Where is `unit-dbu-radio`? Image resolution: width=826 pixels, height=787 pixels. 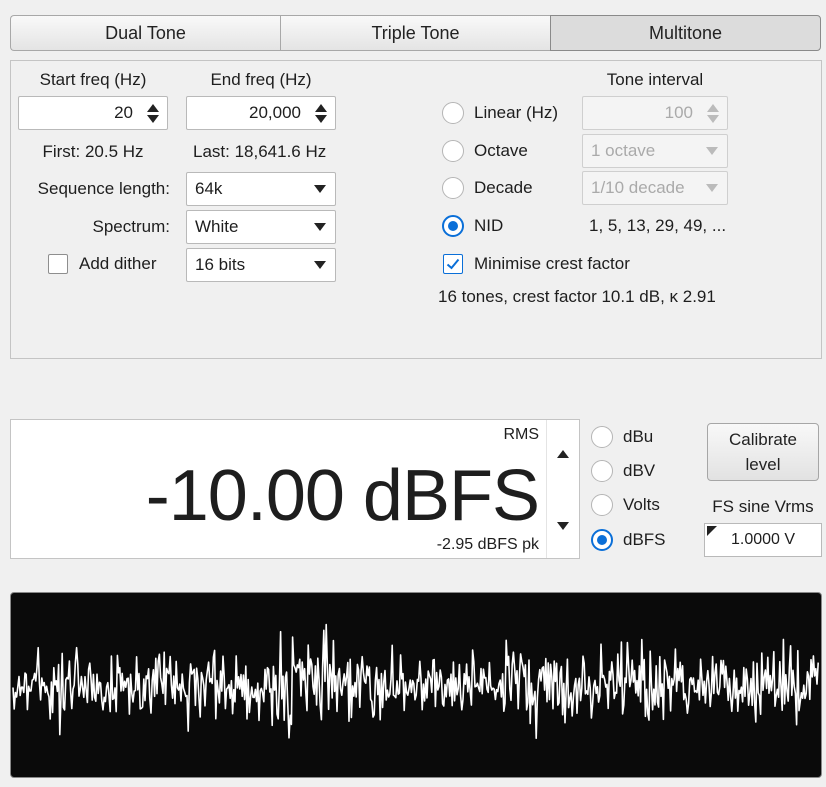
unit-dbu-radio is located at coordinates (602, 437).